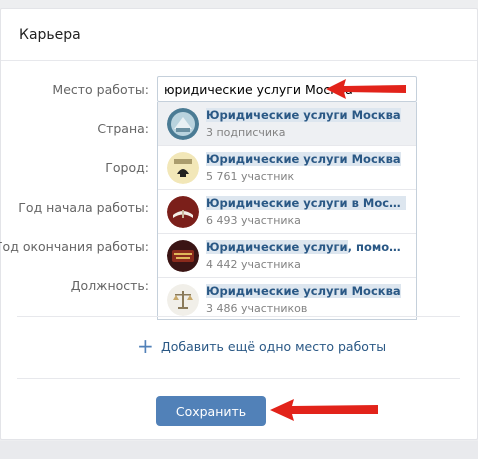 The image size is (478, 459). I want to click on start-year-label: Год начала работы:, so click(83, 207).